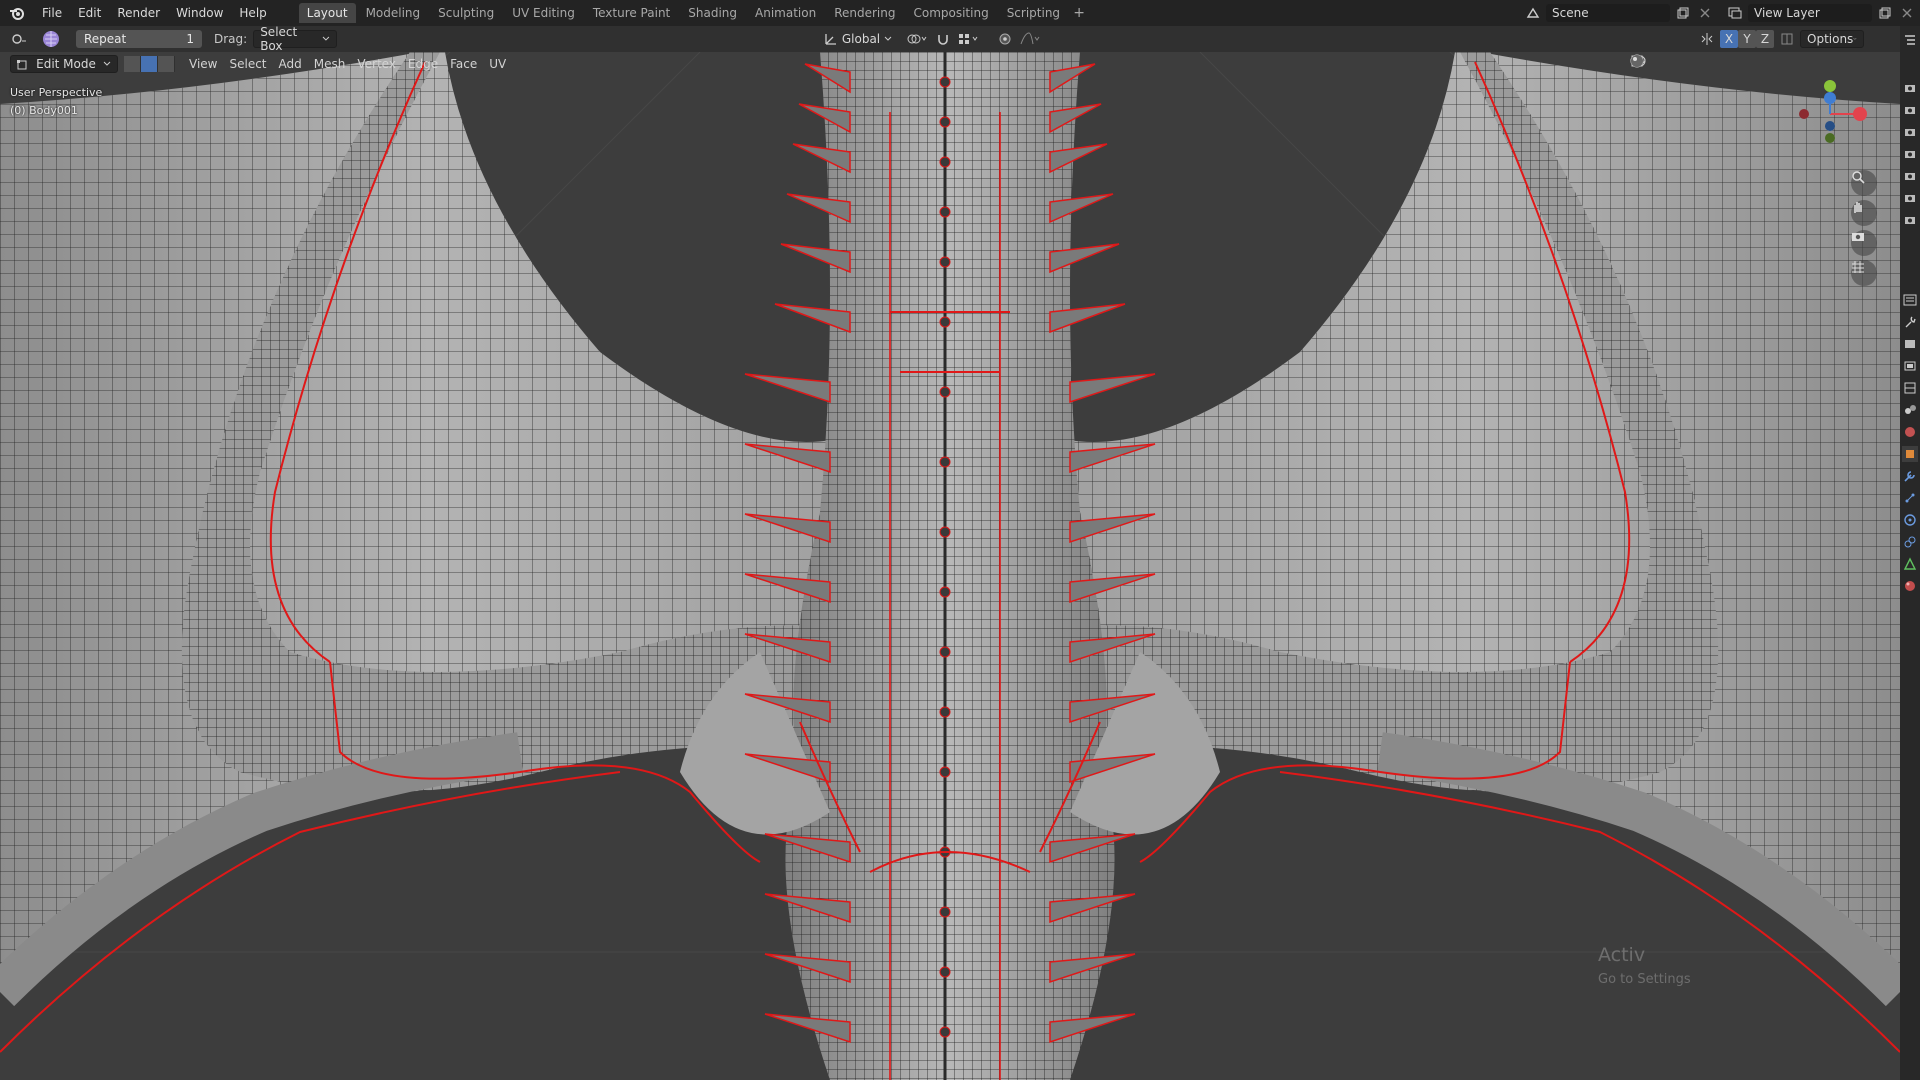 The width and height of the screenshot is (1920, 1080). I want to click on output-properties-icon, so click(1910, 366).